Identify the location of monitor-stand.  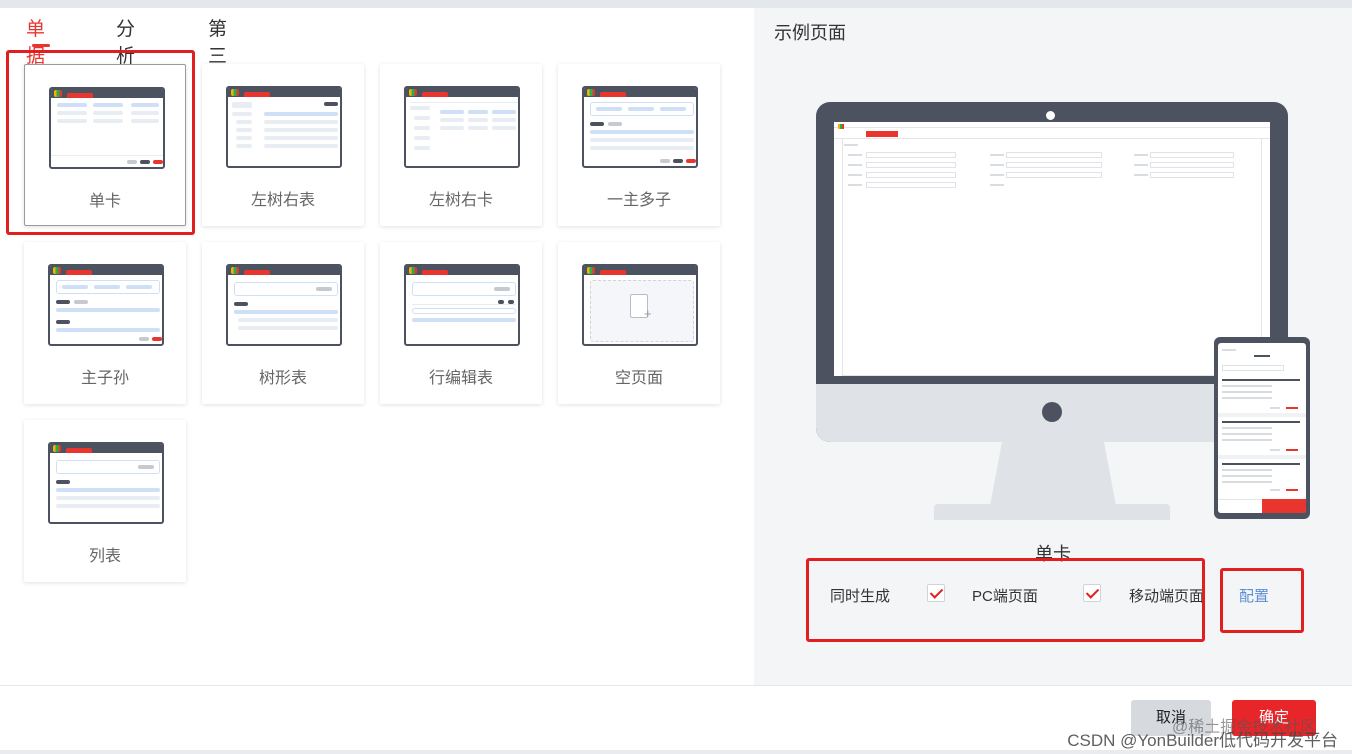
(1053, 474).